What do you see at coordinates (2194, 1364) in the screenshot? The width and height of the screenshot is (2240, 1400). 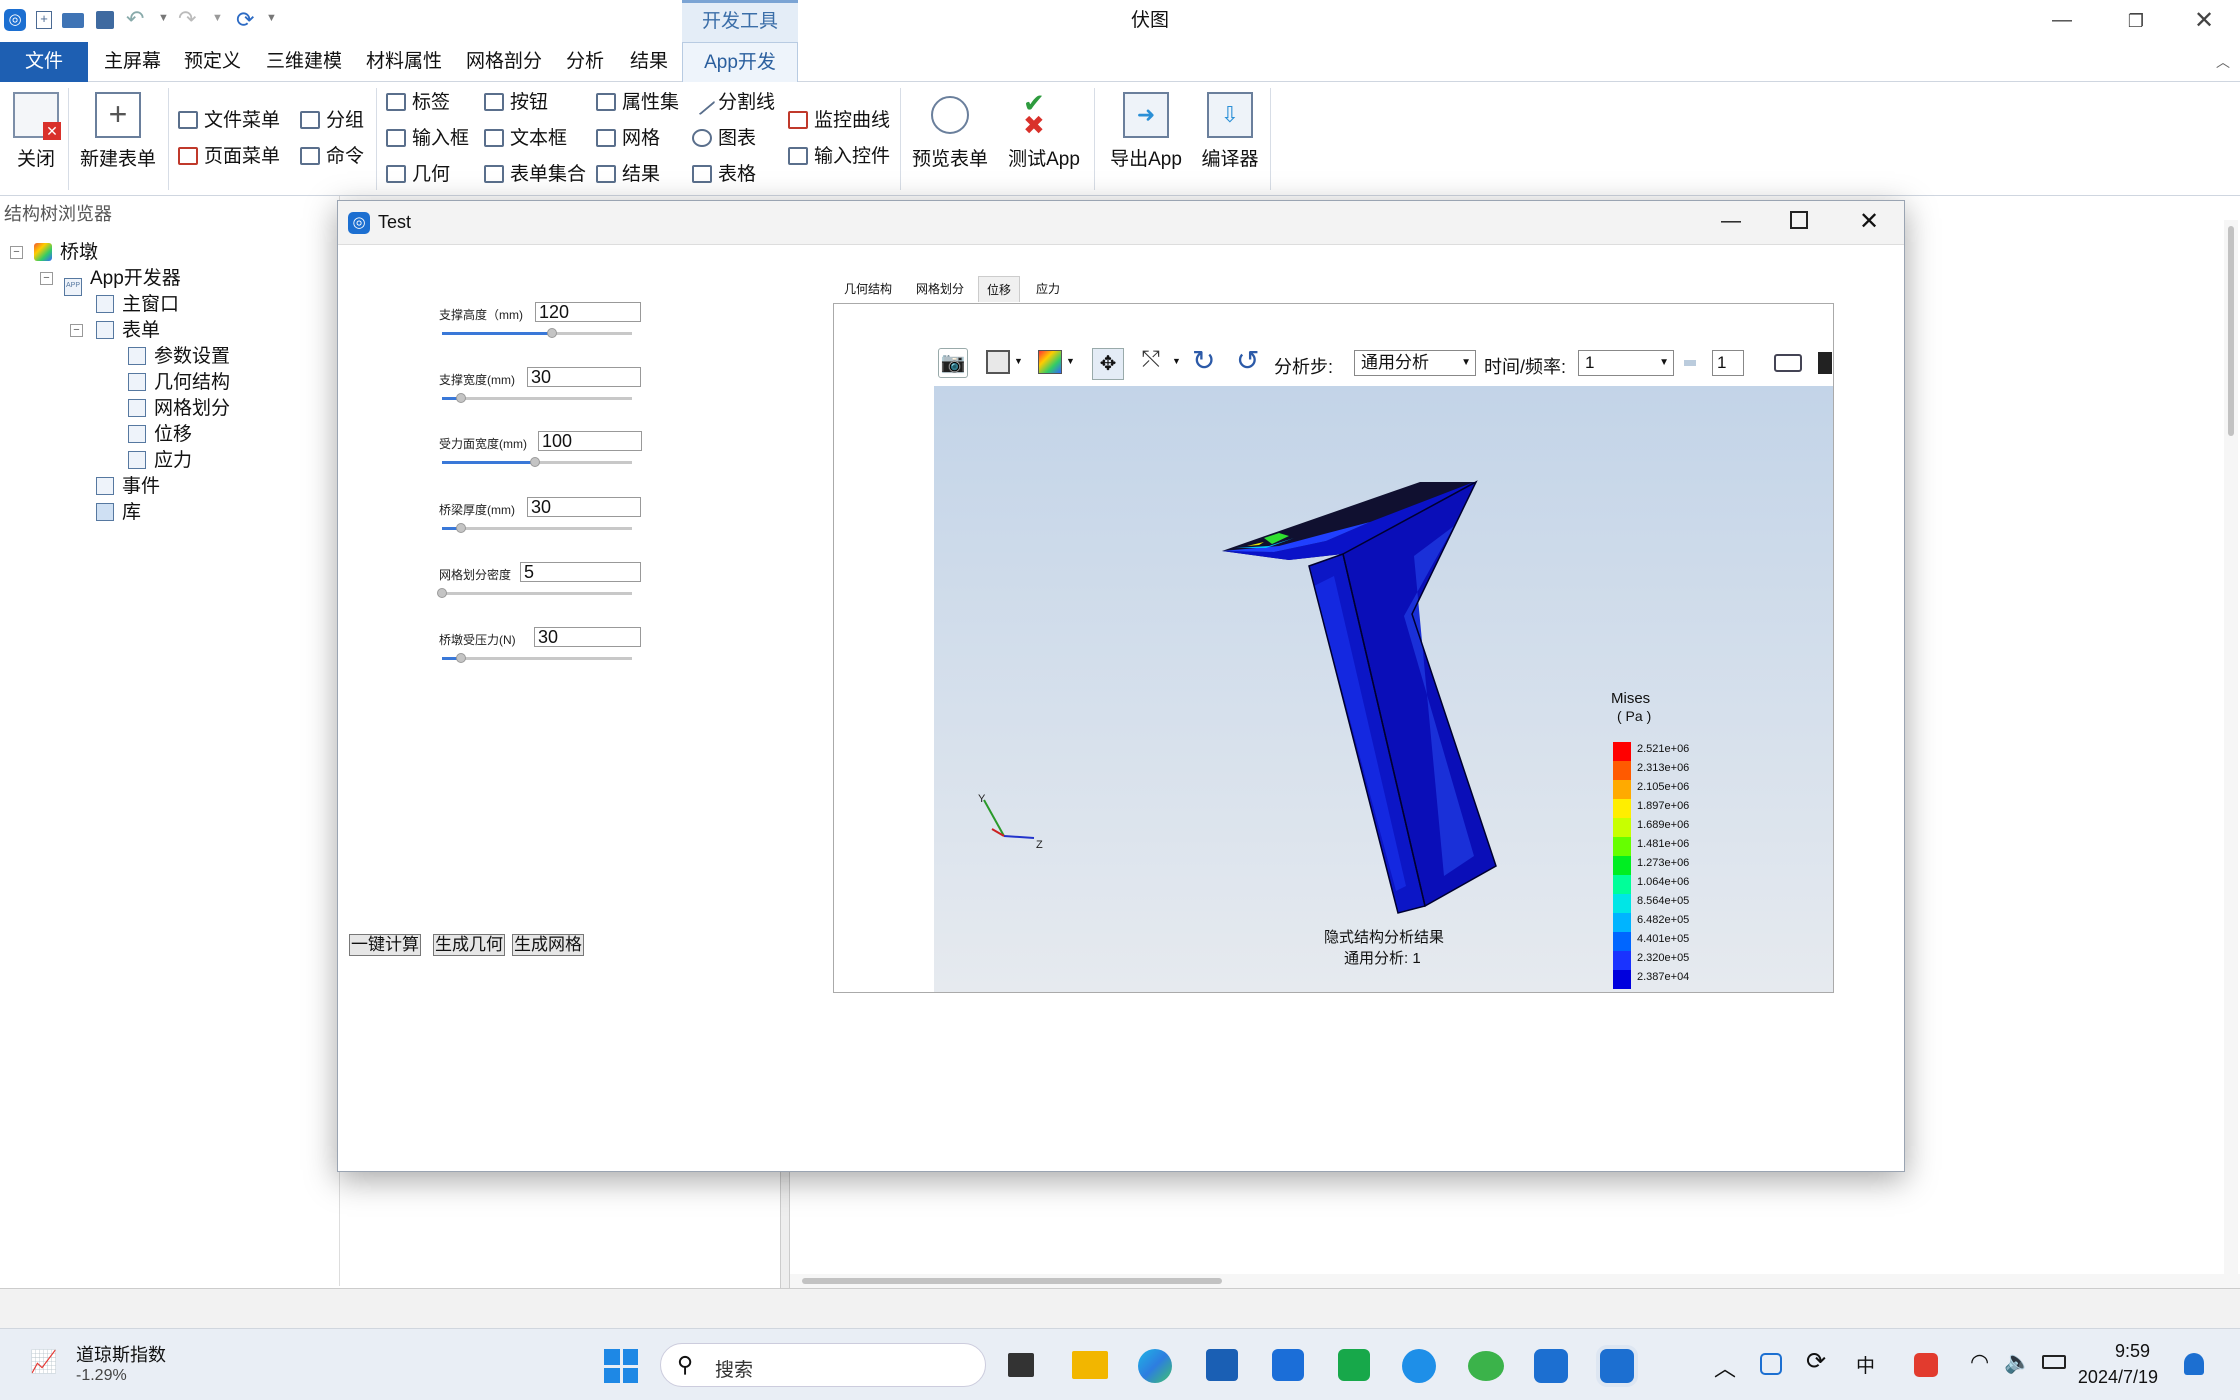 I see `notification-bell-icon` at bounding box center [2194, 1364].